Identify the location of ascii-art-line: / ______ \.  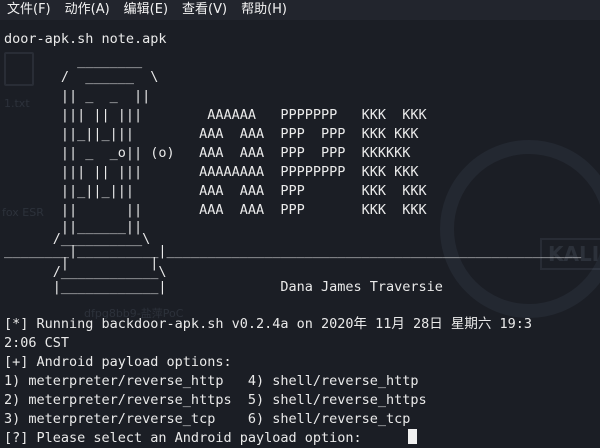
(81, 77).